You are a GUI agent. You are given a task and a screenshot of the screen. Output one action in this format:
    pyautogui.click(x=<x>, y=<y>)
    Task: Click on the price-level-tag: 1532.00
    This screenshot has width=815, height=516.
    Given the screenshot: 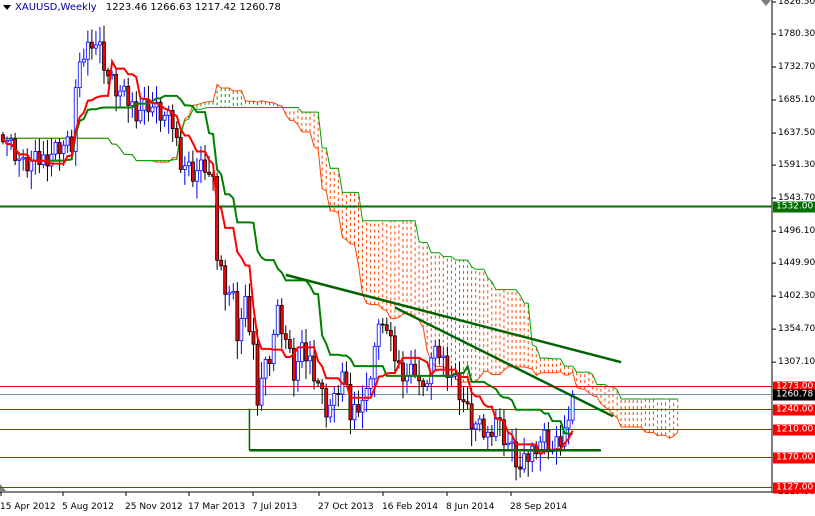 What is the action you would take?
    pyautogui.click(x=794, y=206)
    